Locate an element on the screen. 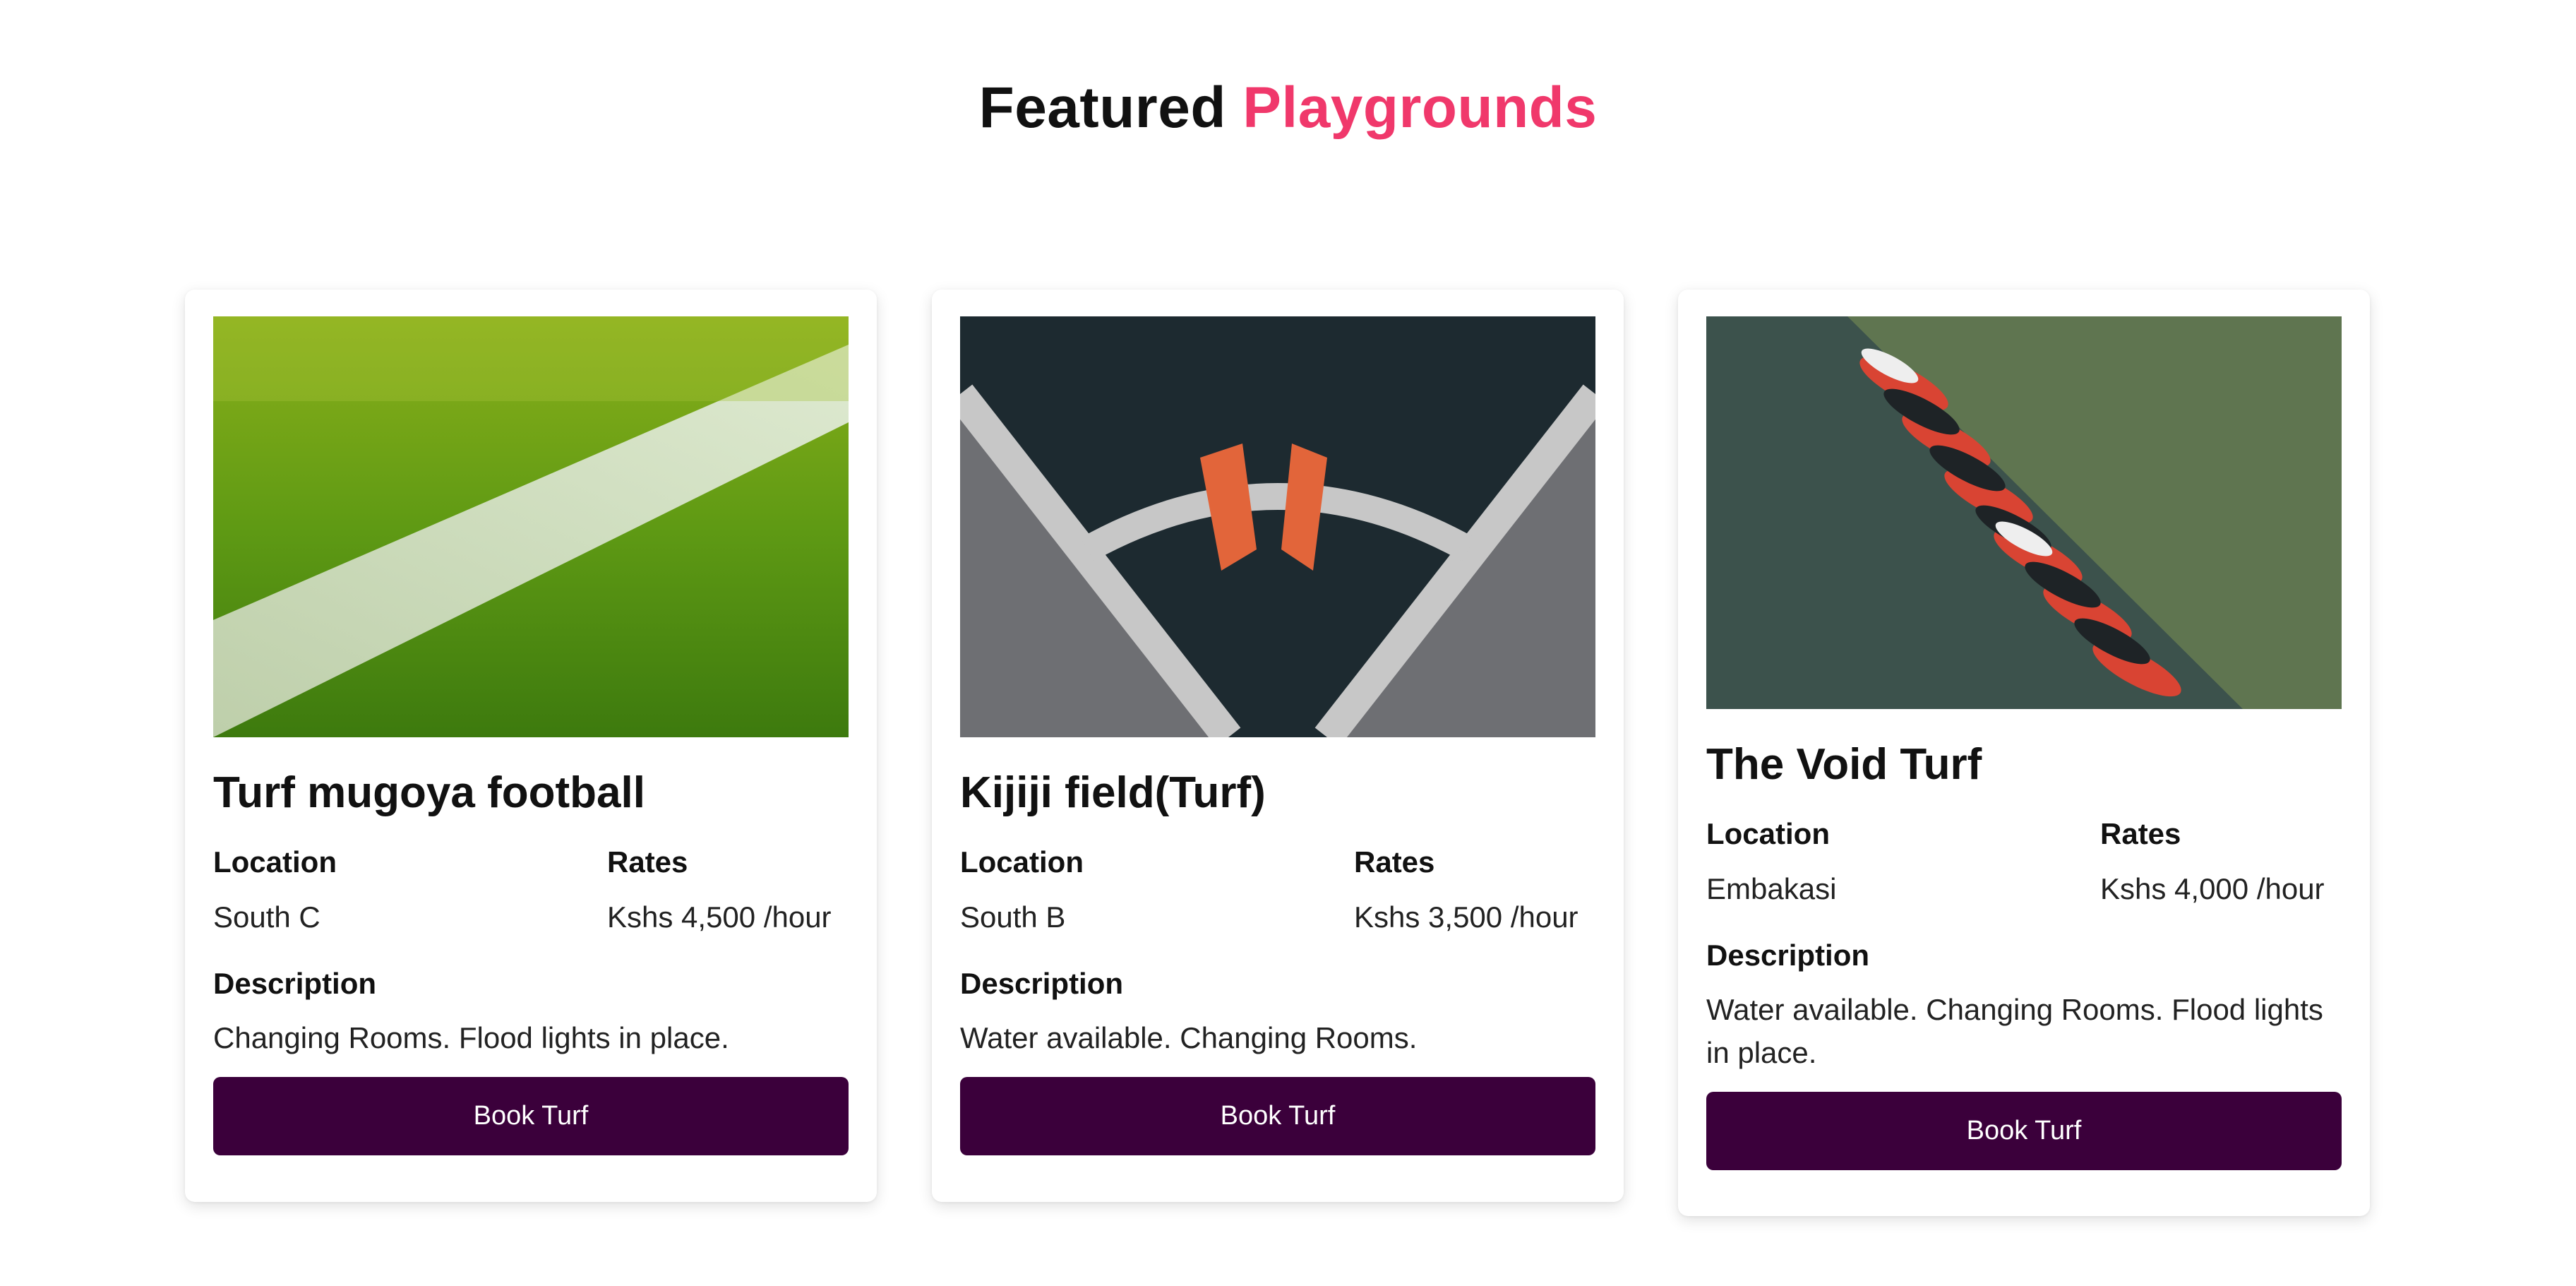  section-title-accent: Playgrounds is located at coordinates (1420, 108).